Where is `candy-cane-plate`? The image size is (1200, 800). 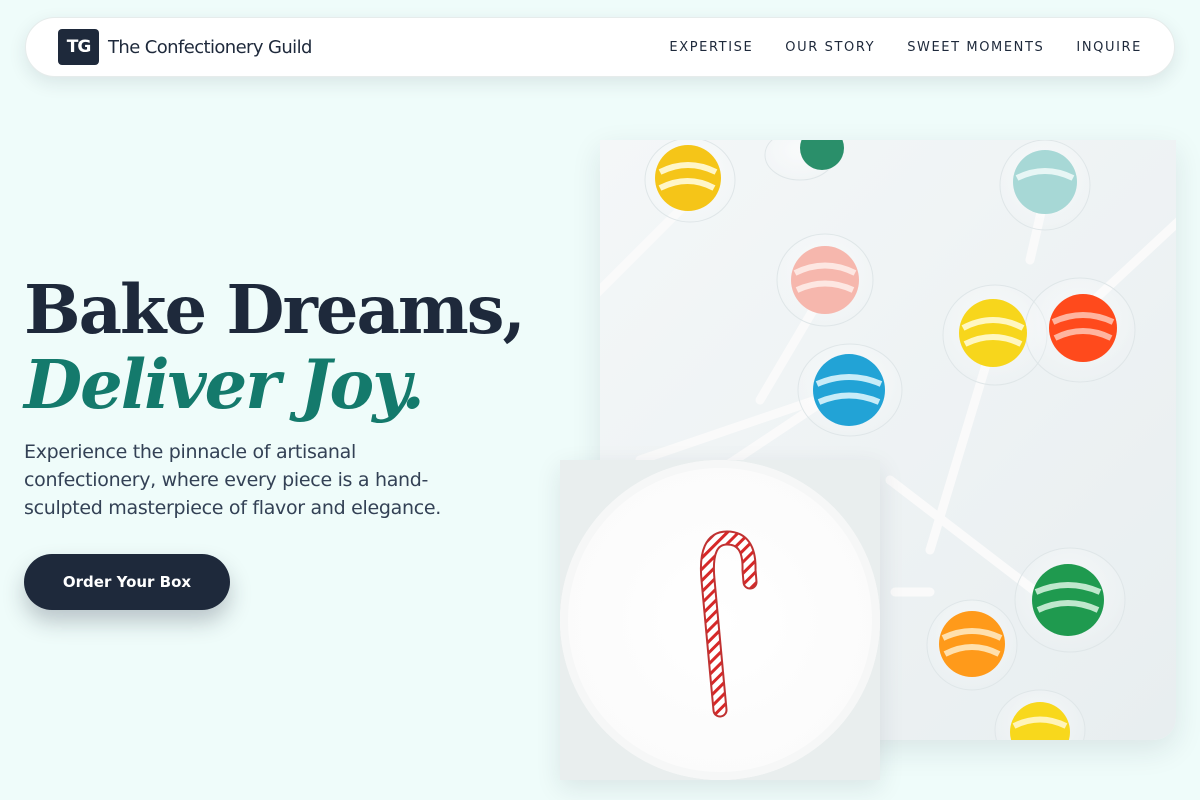 candy-cane-plate is located at coordinates (720, 620).